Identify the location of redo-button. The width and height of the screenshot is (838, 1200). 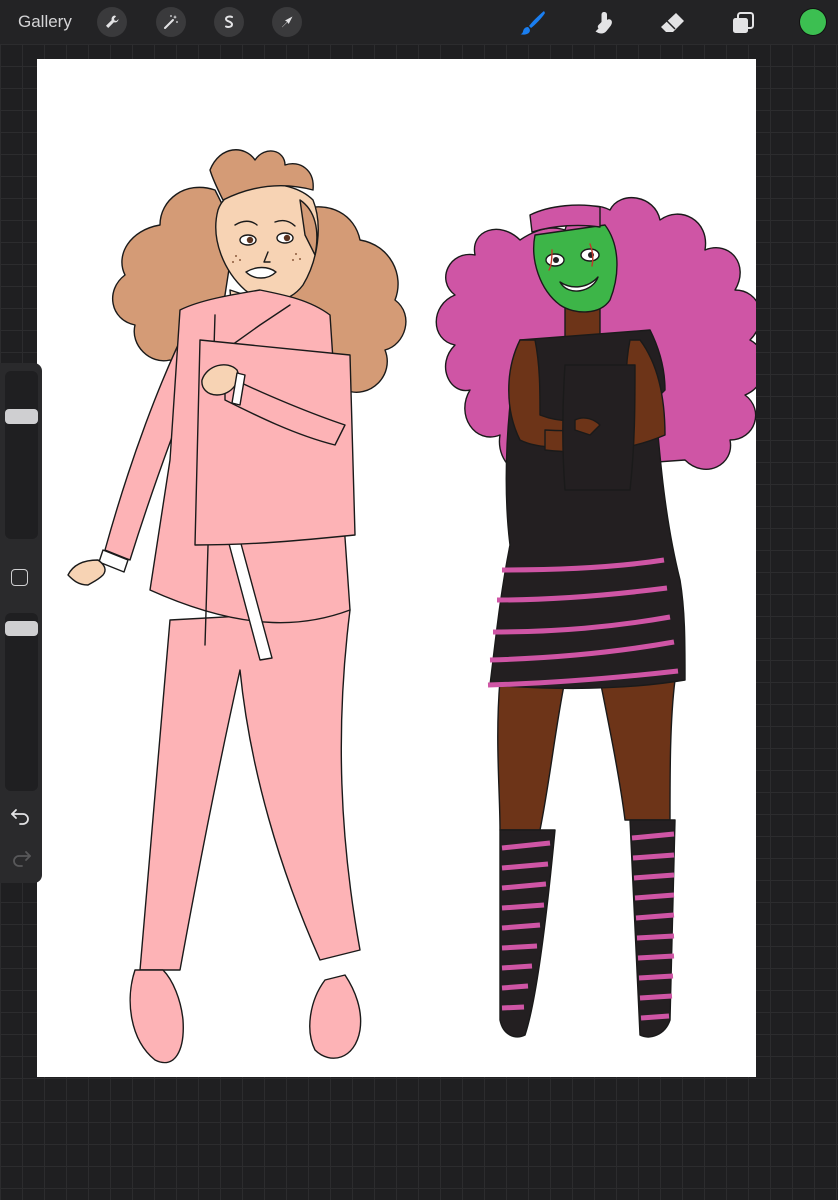
(21, 857).